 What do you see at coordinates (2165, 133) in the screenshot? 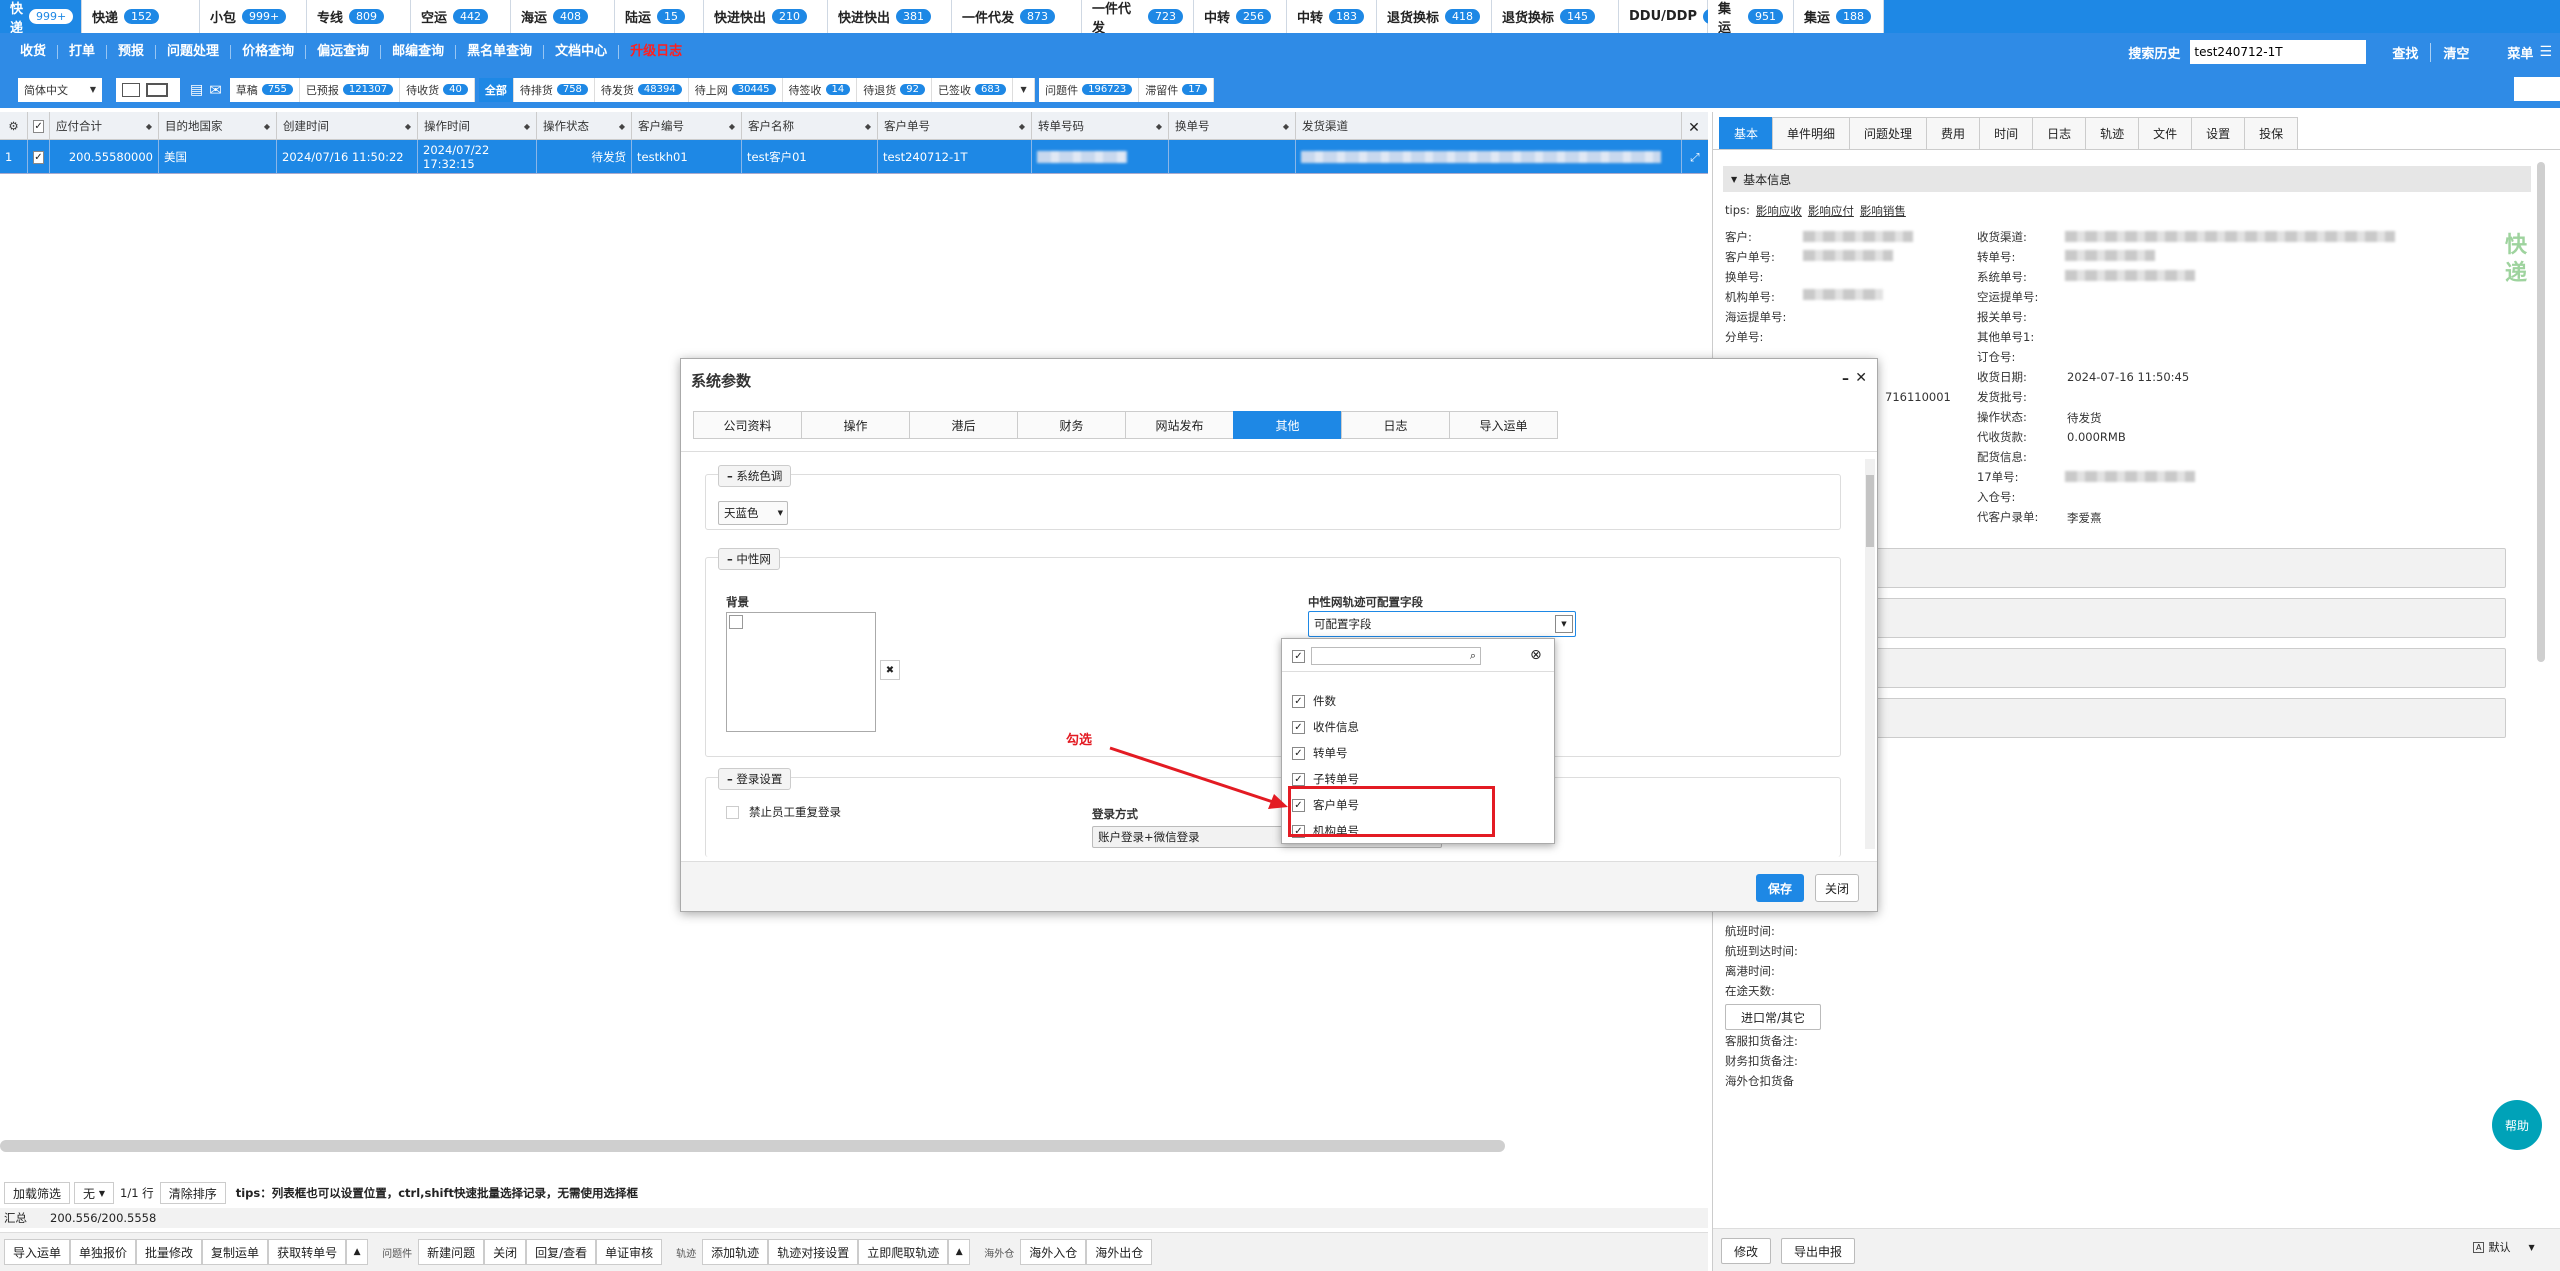
I see `detail-tab: 文件` at bounding box center [2165, 133].